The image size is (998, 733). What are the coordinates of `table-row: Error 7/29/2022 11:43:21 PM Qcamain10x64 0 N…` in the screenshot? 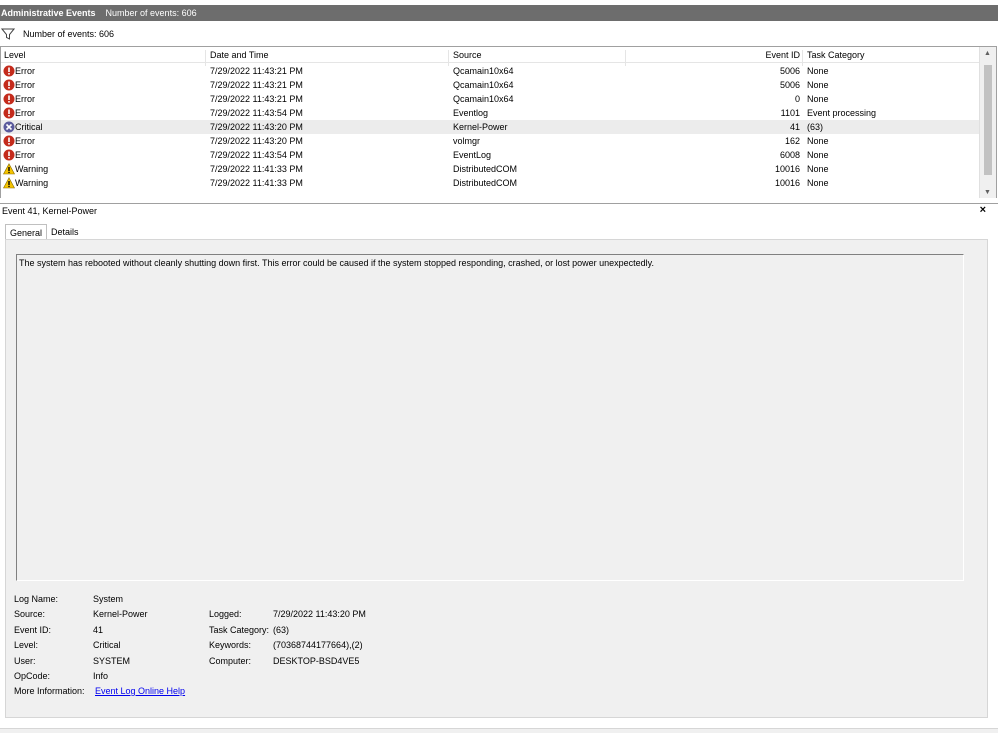 It's located at (491, 99).